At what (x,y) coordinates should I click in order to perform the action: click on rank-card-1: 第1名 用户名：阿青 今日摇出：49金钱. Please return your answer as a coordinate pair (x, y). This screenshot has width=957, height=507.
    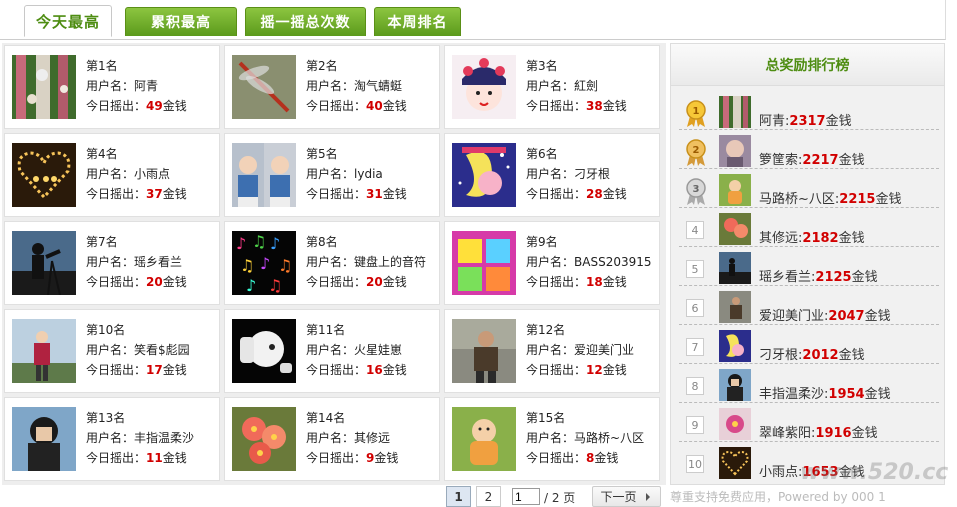
    Looking at the image, I should click on (112, 87).